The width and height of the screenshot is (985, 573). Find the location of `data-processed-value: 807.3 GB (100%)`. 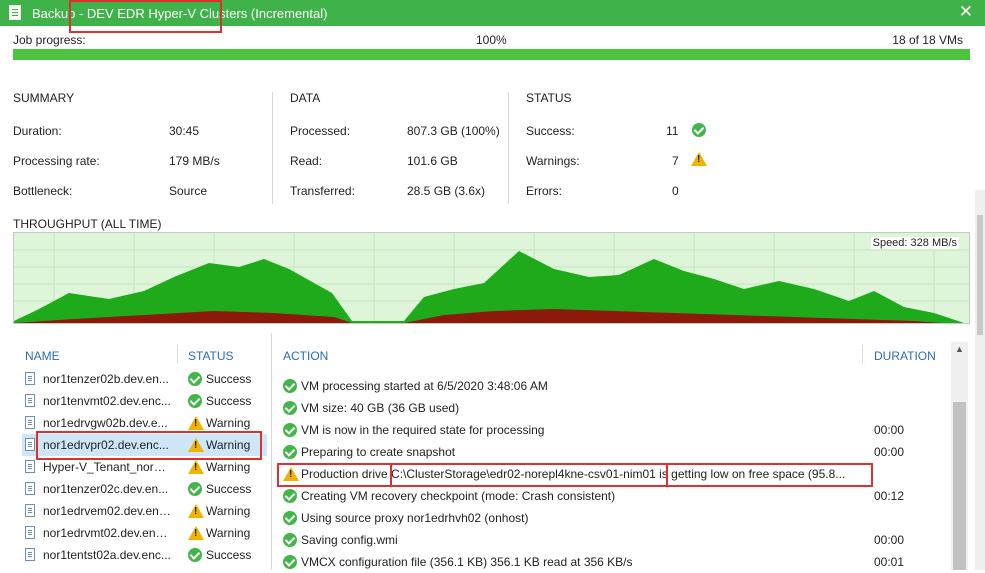

data-processed-value: 807.3 GB (100%) is located at coordinates (453, 131).